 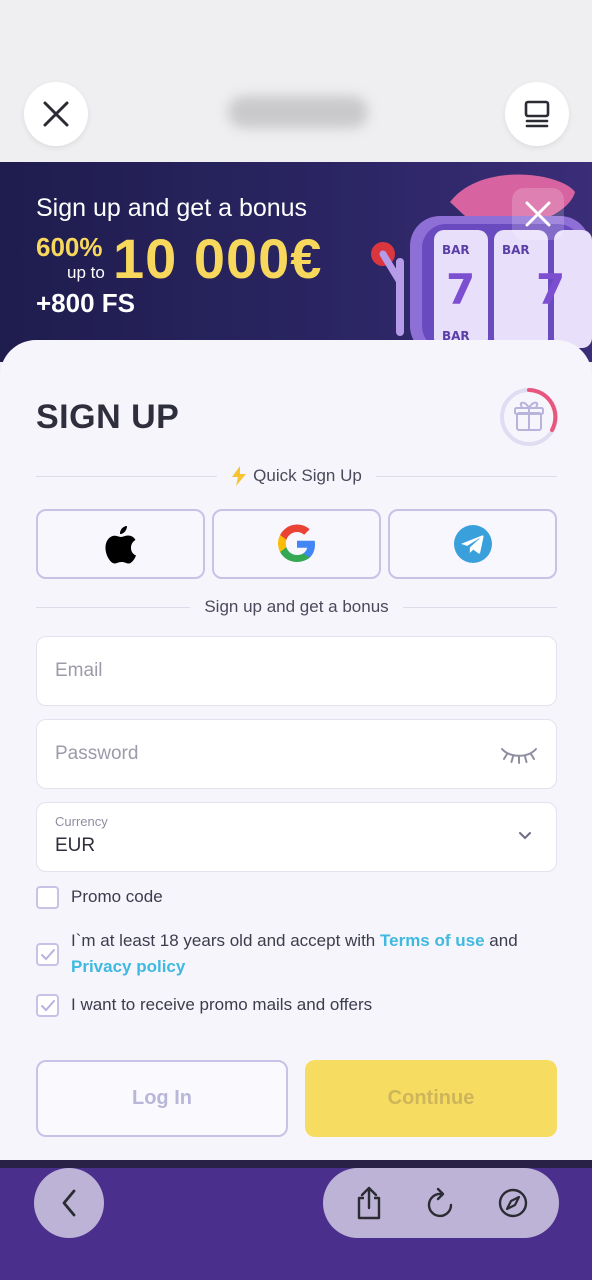 I want to click on password-placeholder: Password, so click(x=97, y=753).